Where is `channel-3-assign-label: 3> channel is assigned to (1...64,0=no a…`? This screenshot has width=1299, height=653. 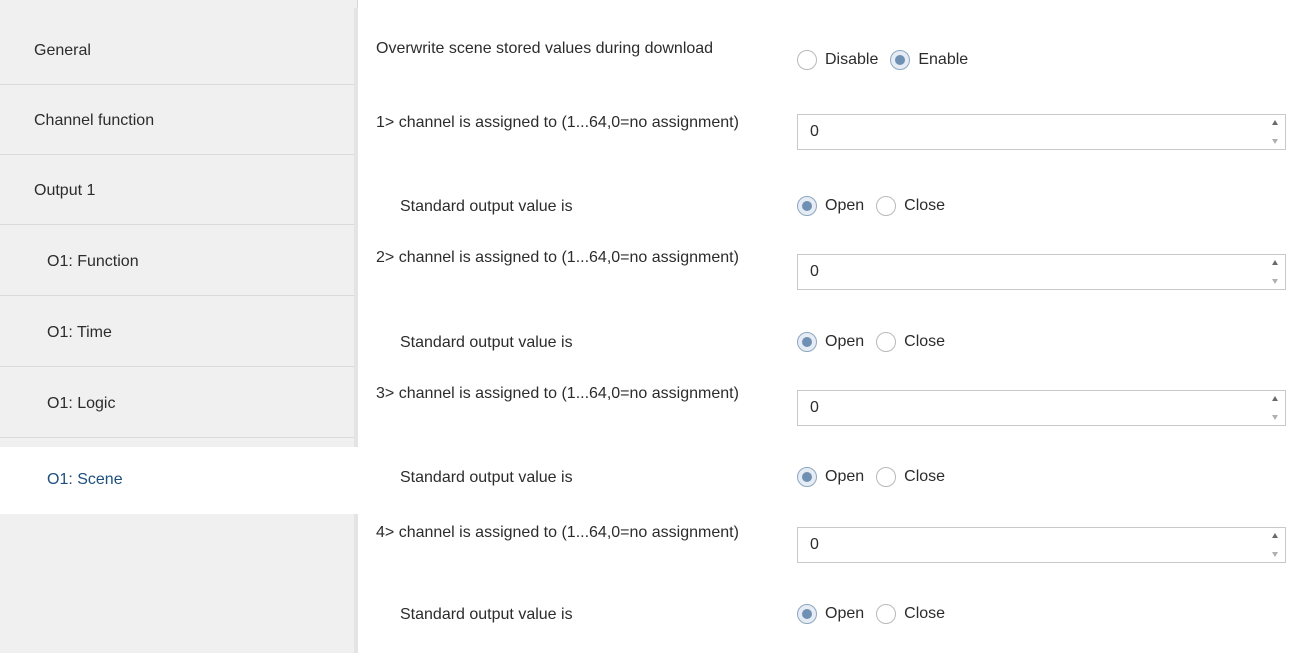 channel-3-assign-label: 3> channel is assigned to (1...64,0=no a… is located at coordinates (557, 393).